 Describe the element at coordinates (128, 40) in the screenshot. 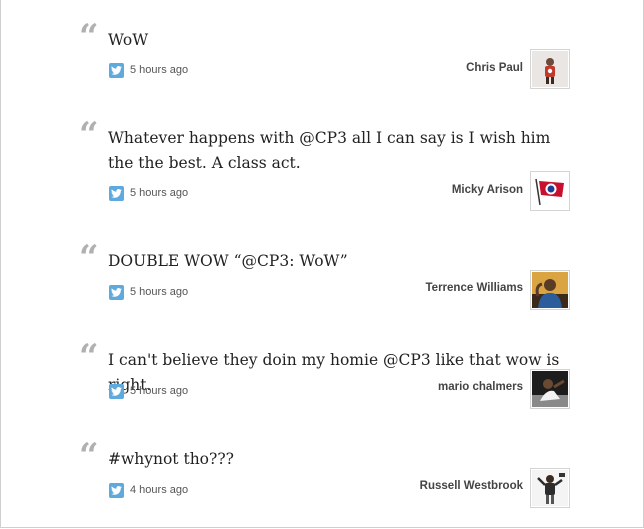

I see `tweet-text: WoW` at that location.